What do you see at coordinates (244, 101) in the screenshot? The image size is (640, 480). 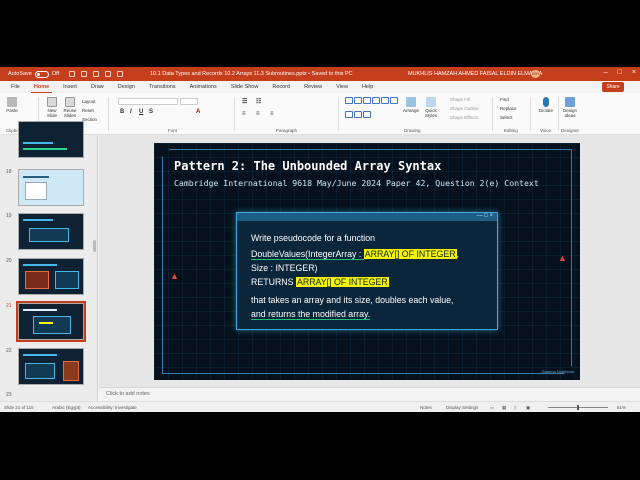 I see `bullets-icon: ☰` at bounding box center [244, 101].